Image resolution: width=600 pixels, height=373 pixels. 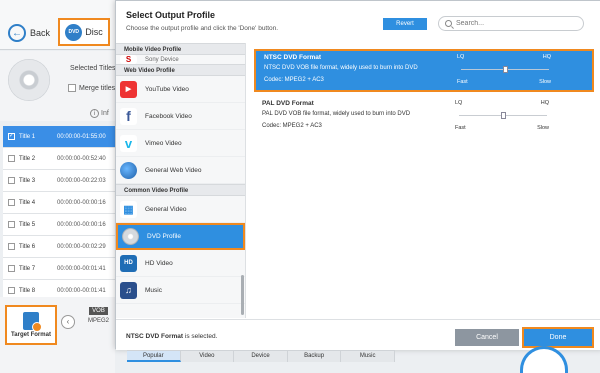 What do you see at coordinates (208, 356) in the screenshot?
I see `tab-video: Video` at bounding box center [208, 356].